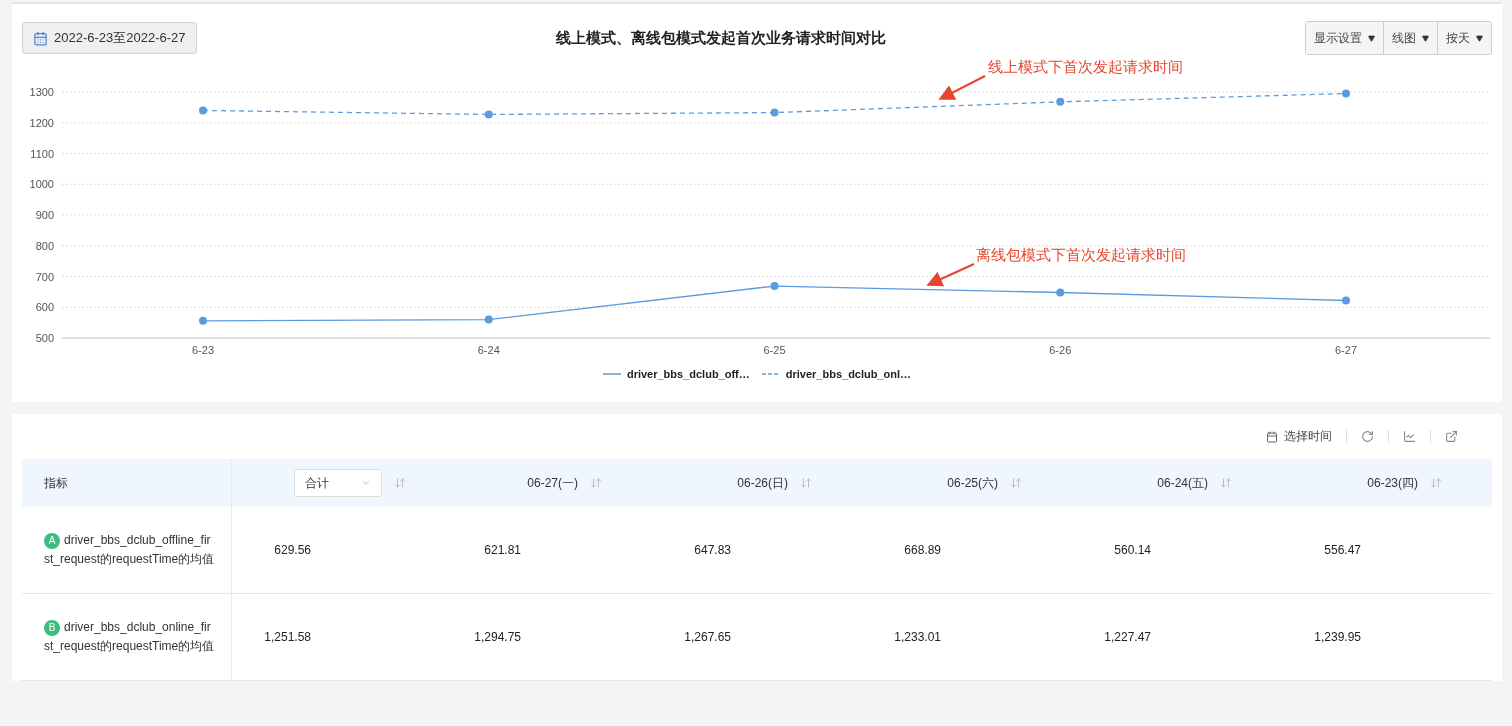 The height and width of the screenshot is (726, 1512). I want to click on column-label: 06-24(五), so click(1182, 483).